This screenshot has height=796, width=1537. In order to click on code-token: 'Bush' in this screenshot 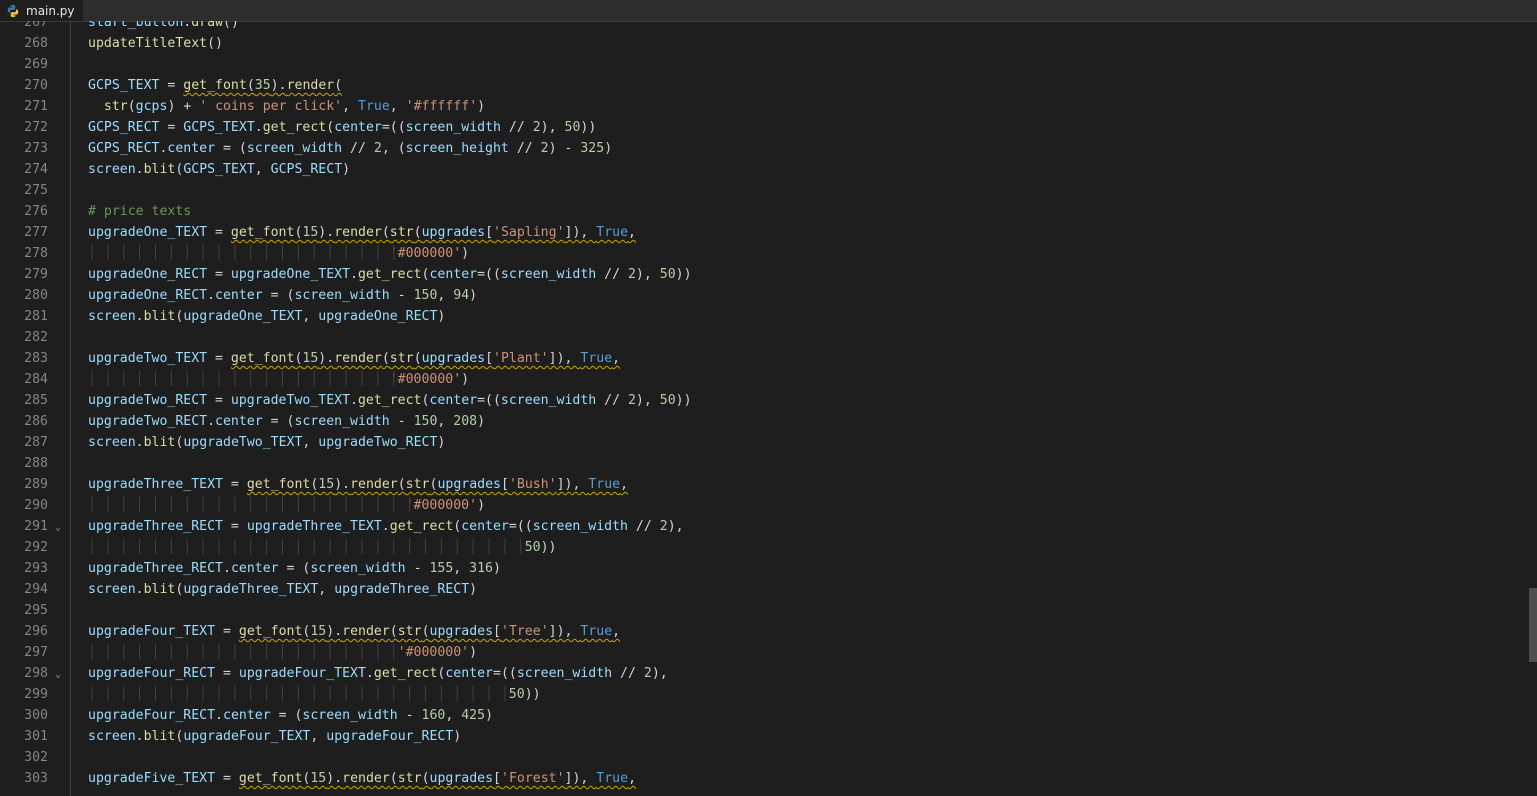, I will do `click(532, 484)`.